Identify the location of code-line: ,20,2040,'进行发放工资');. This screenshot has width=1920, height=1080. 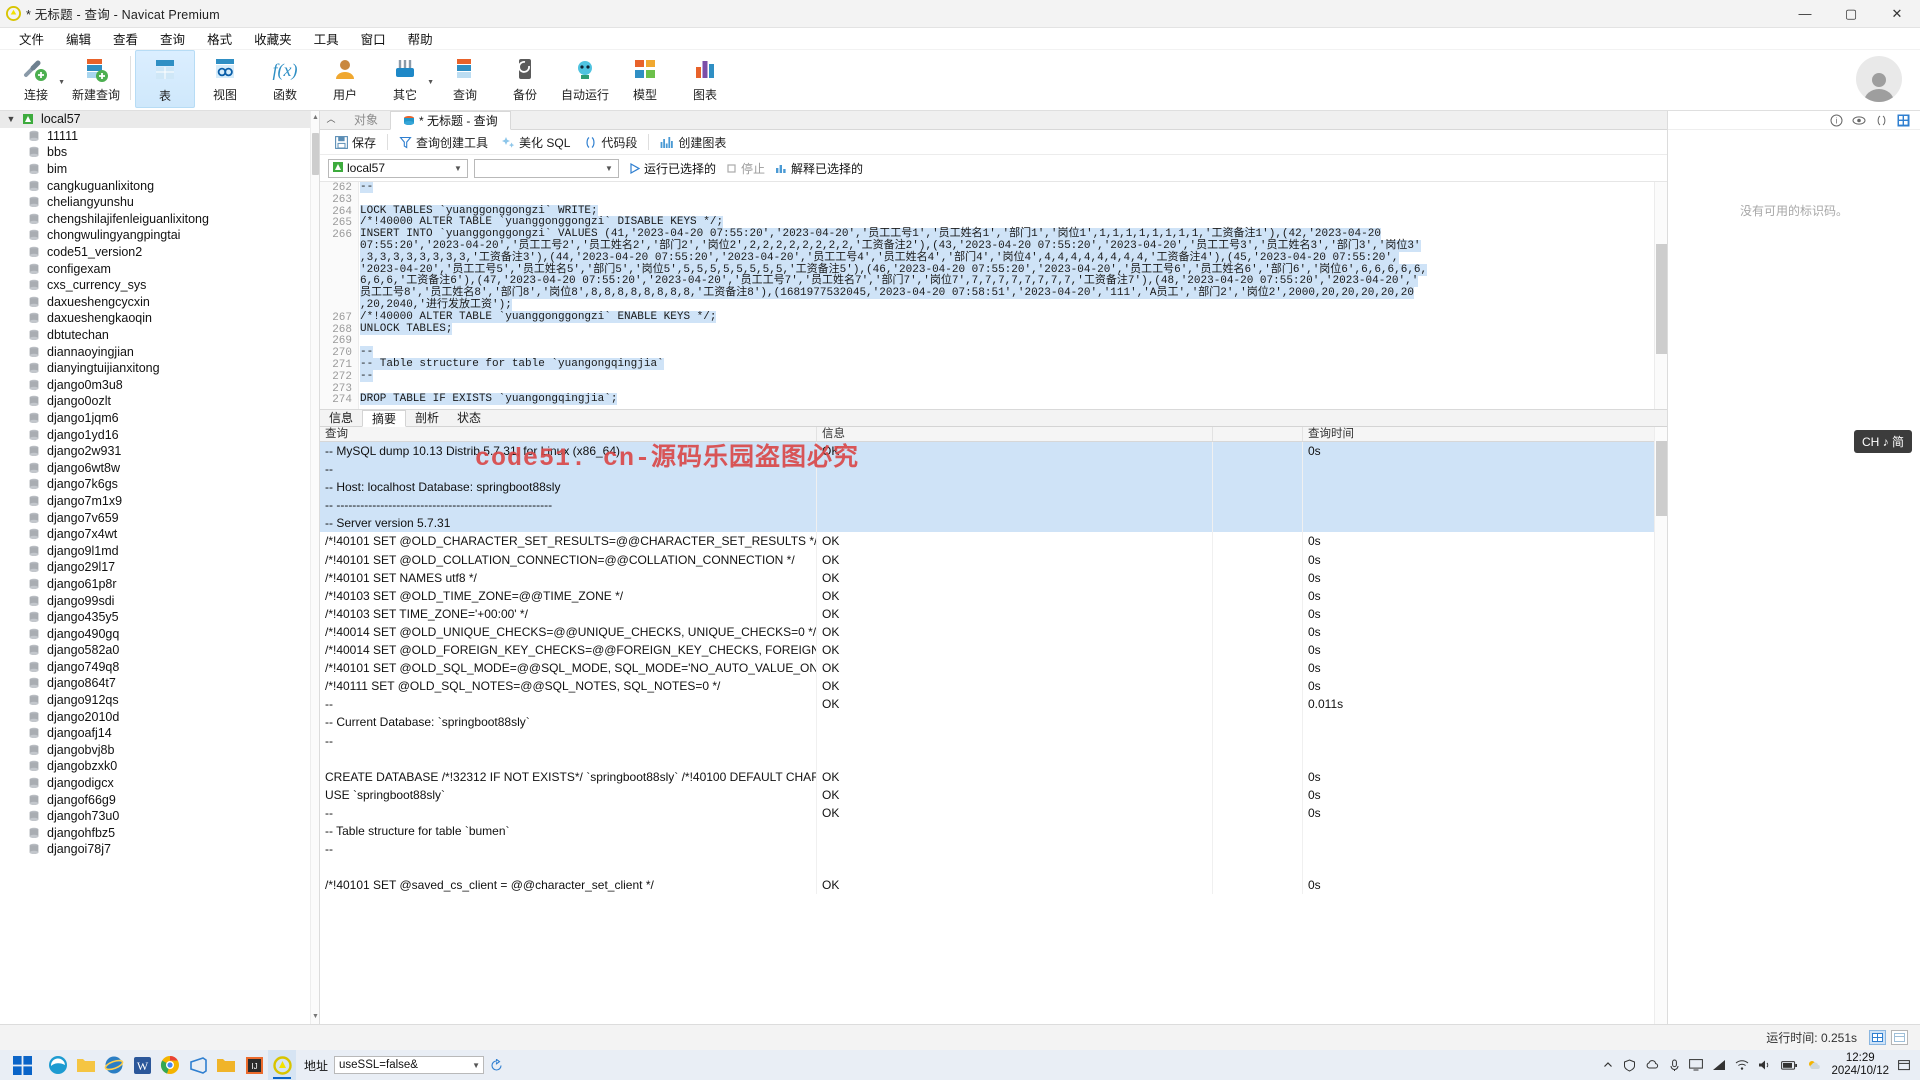
(1006, 305).